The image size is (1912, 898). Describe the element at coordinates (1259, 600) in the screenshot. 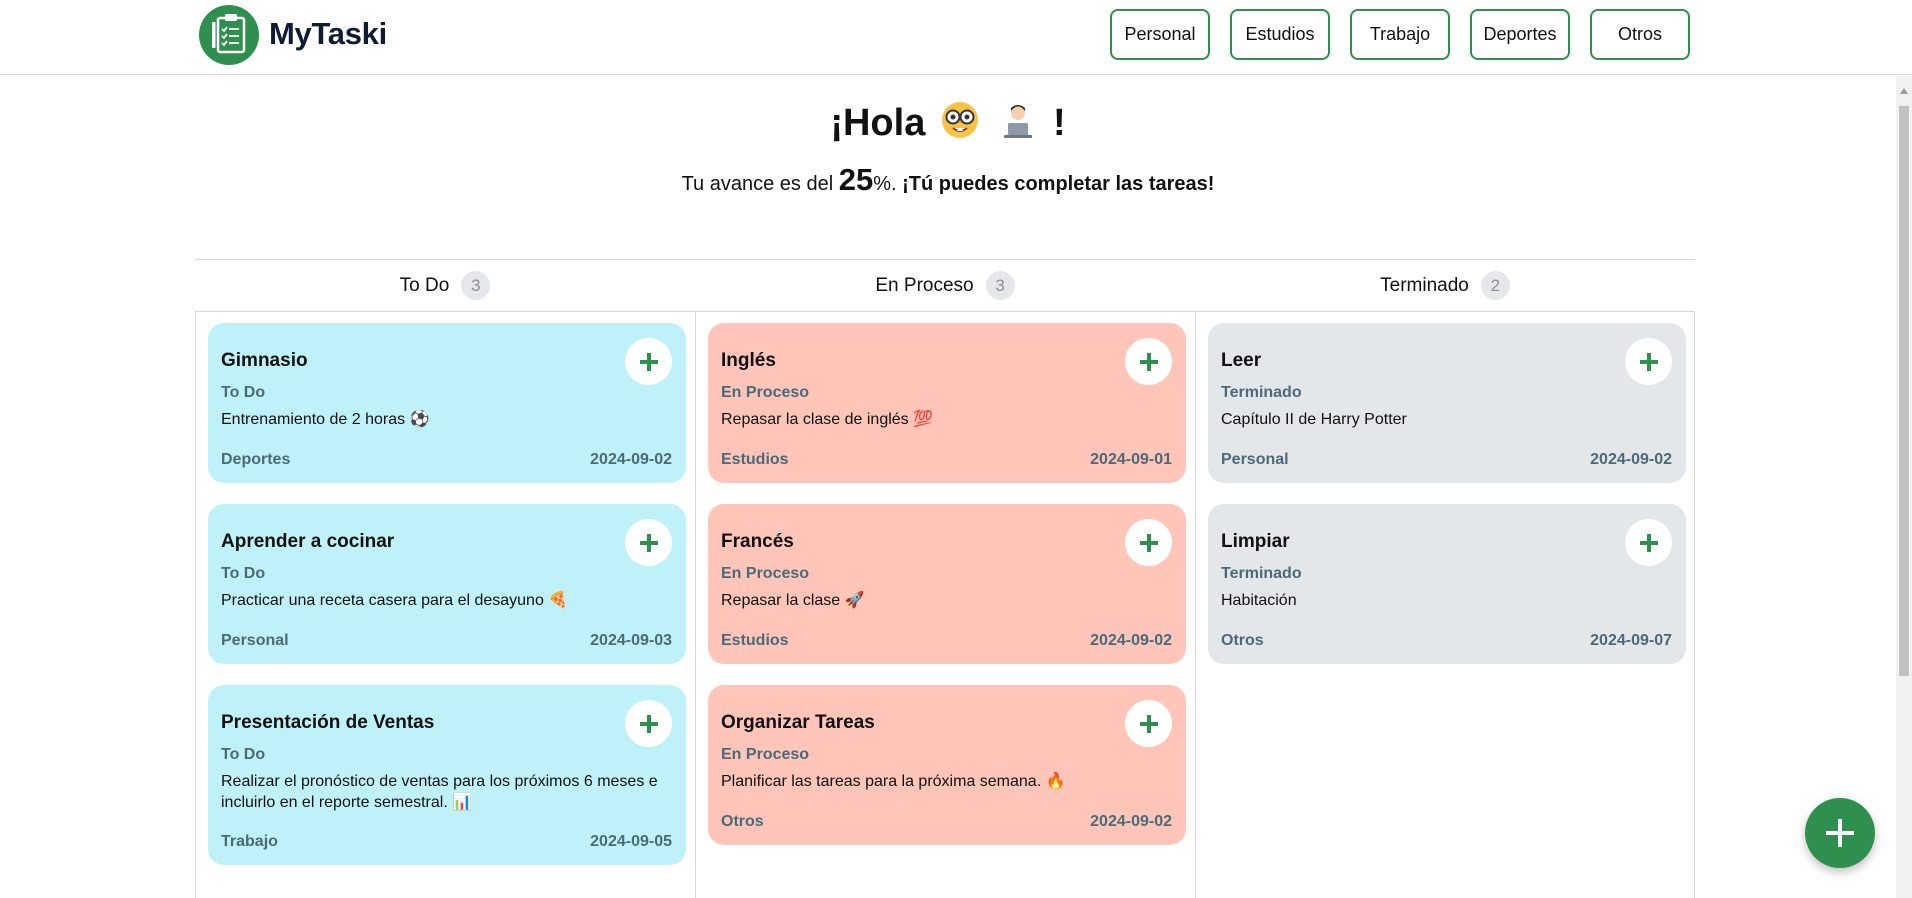

I see `task-description: Habitación` at that location.